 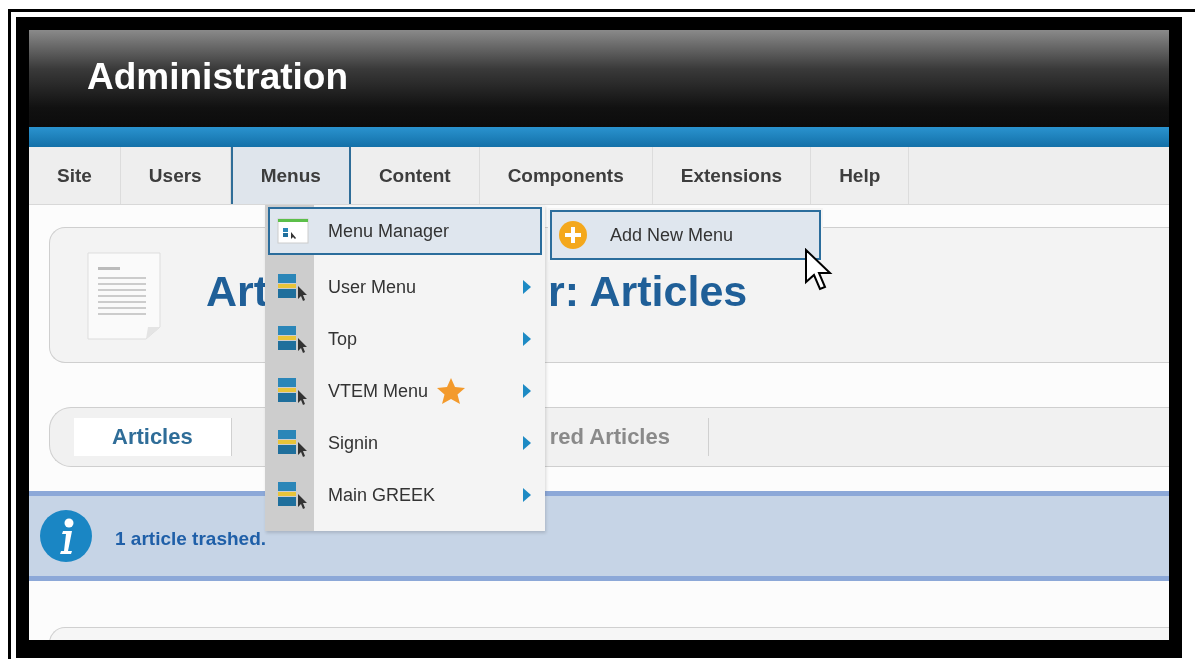 What do you see at coordinates (415, 175) in the screenshot?
I see `nav-item: Content` at bounding box center [415, 175].